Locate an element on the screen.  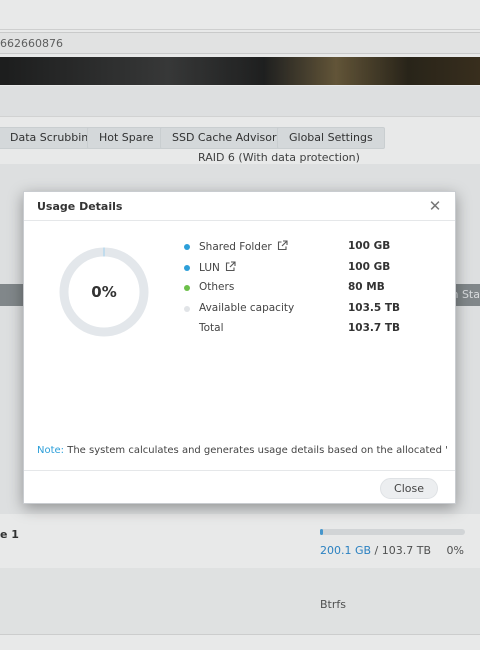
legend-label-text: LUN is located at coordinates (209, 267).